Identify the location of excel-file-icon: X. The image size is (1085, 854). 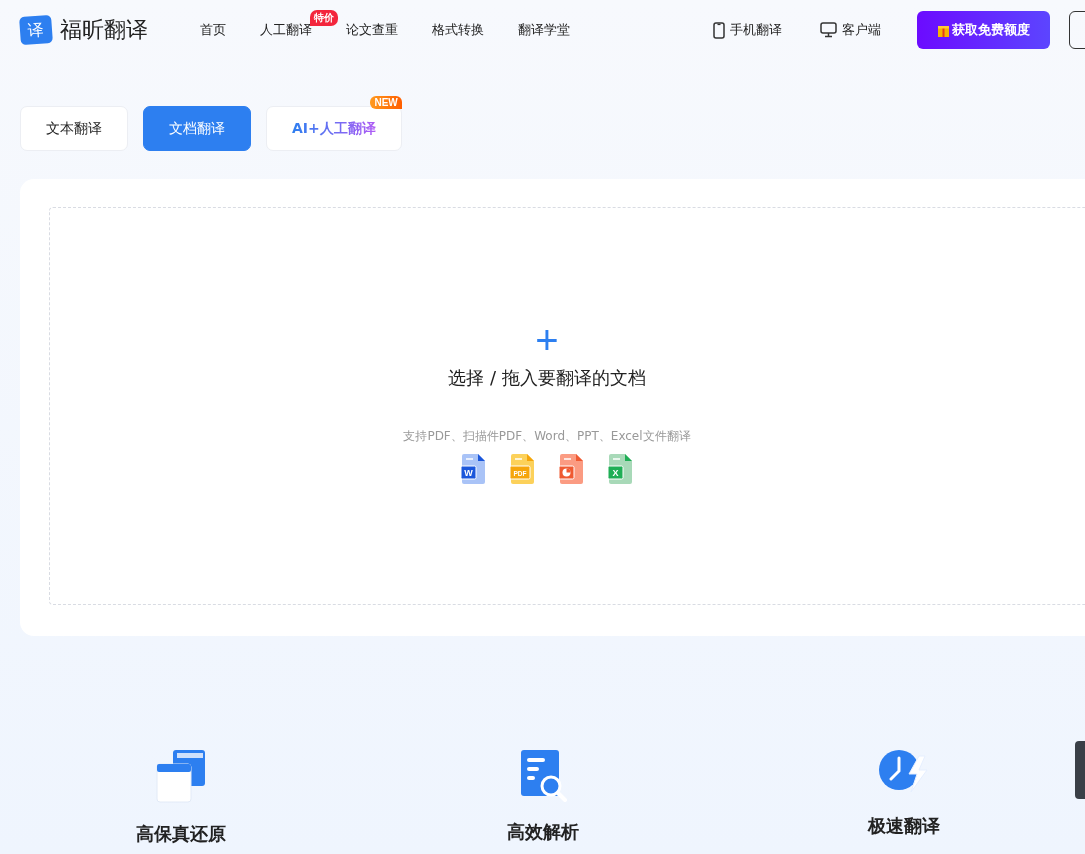
(620, 469).